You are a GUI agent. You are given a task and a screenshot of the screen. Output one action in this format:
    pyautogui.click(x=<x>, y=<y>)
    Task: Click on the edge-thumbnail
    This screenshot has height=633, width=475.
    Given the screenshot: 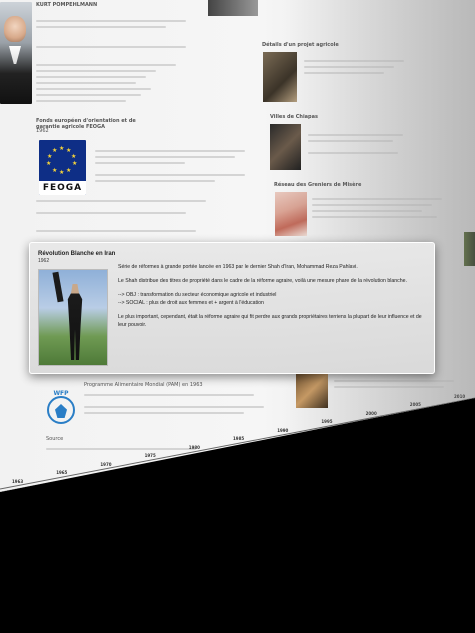 What is the action you would take?
    pyautogui.click(x=469, y=249)
    